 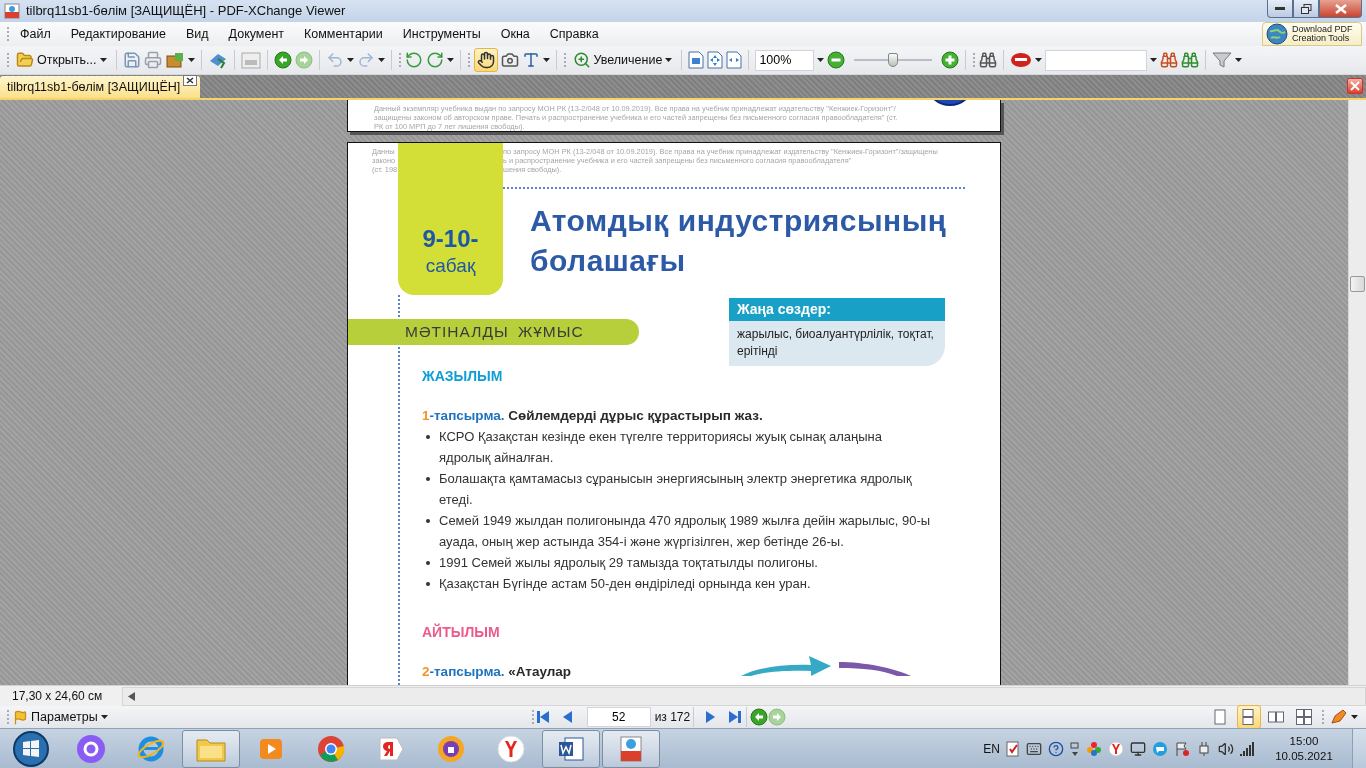 I want to click on language-indicator: EN, so click(x=991, y=748).